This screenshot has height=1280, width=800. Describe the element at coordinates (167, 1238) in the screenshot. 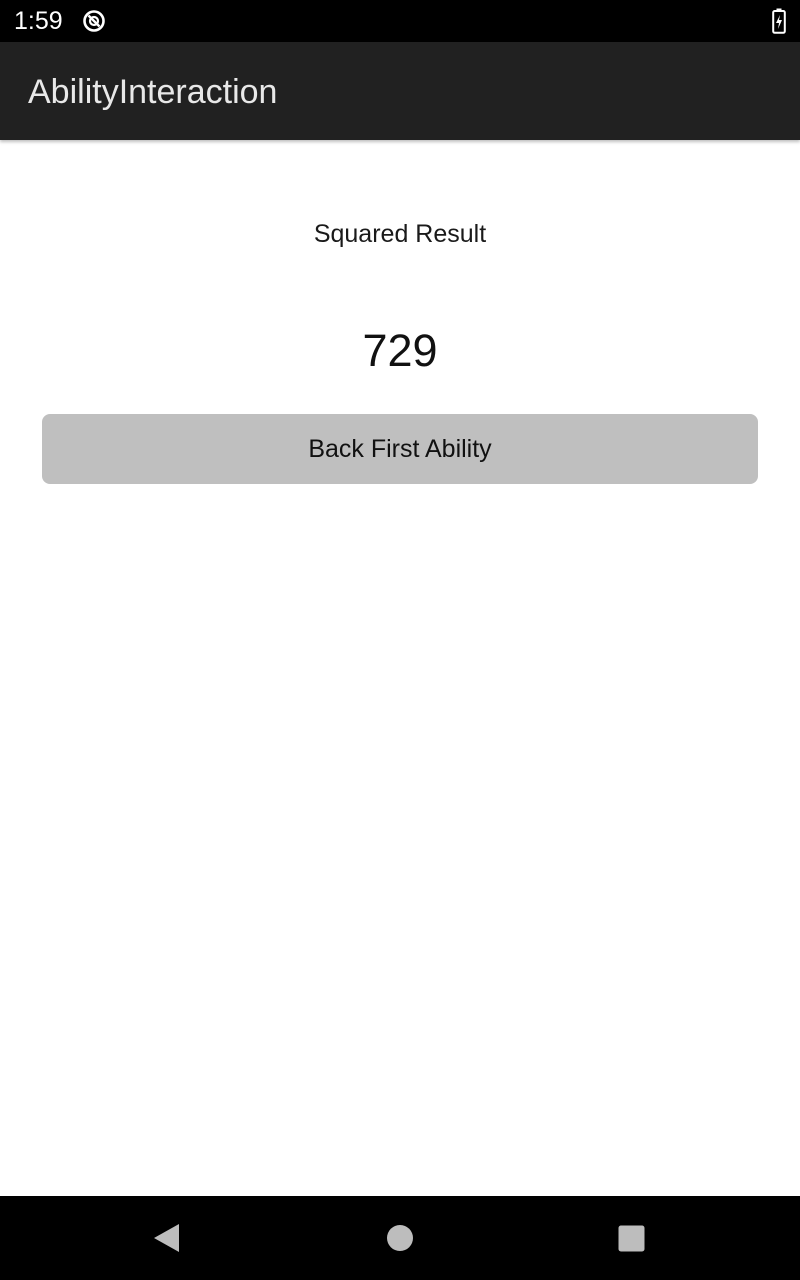

I see `nav-back-icon` at that location.